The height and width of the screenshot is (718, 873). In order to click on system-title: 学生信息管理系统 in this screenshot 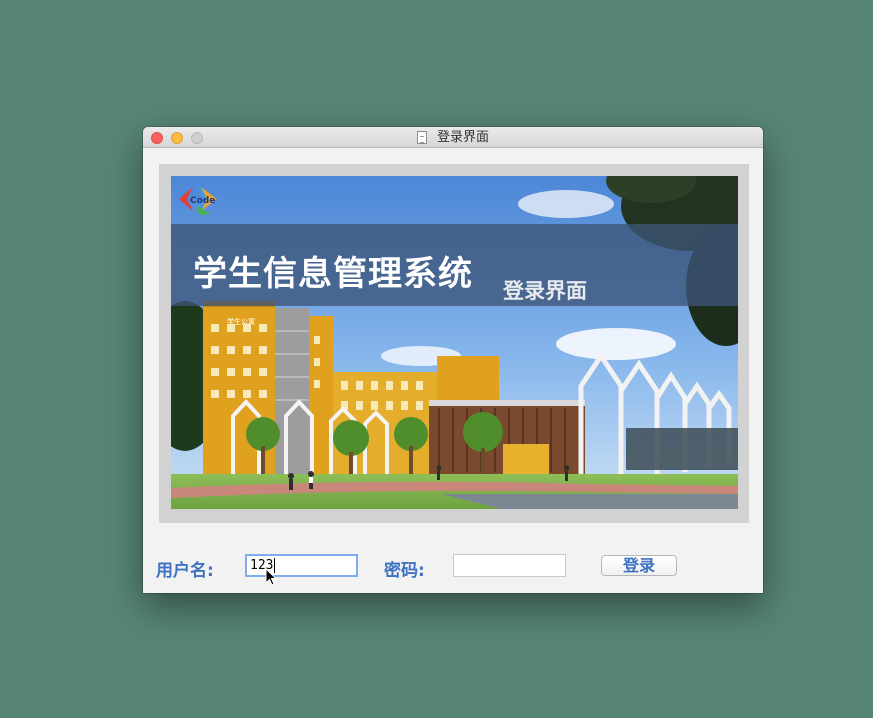, I will do `click(333, 274)`.